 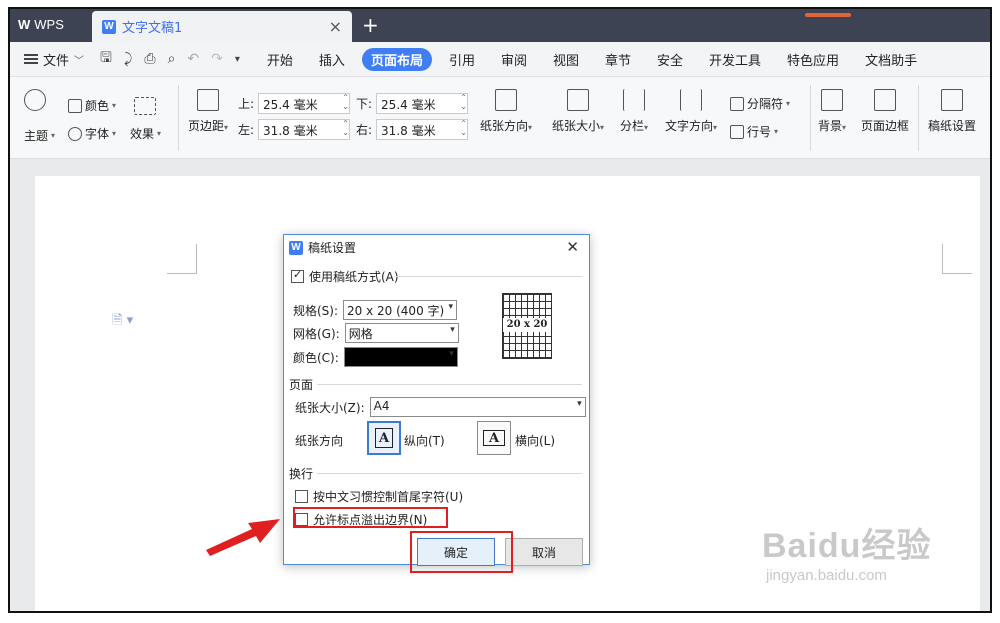 What do you see at coordinates (335, 26) in the screenshot?
I see `close-tab-icon: ×` at bounding box center [335, 26].